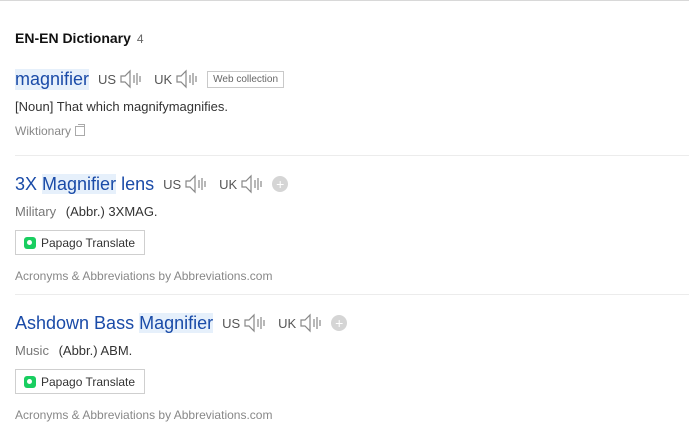  What do you see at coordinates (52, 79) in the screenshot?
I see `headword-link: magnifier` at bounding box center [52, 79].